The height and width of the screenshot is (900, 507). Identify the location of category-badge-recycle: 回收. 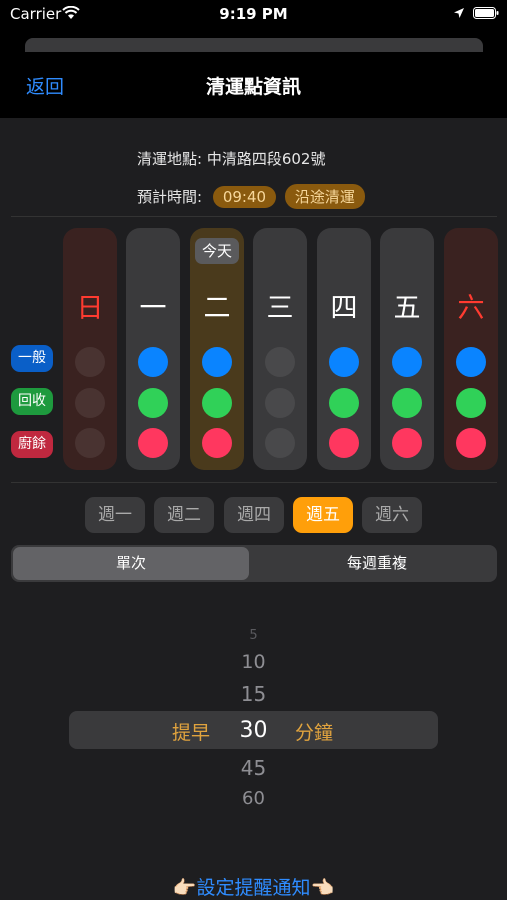
(32, 401).